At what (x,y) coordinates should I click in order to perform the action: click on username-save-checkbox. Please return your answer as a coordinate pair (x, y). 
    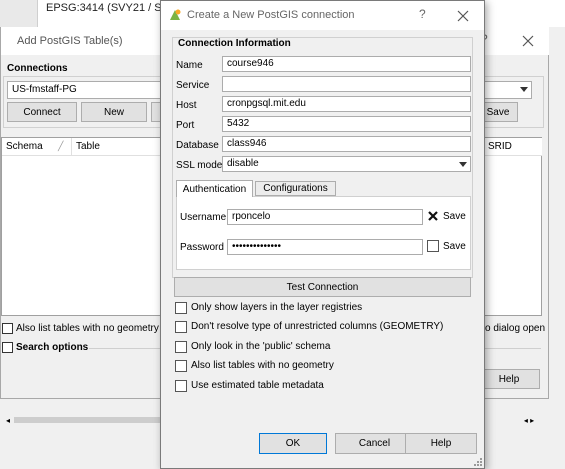
    Looking at the image, I should click on (433, 216).